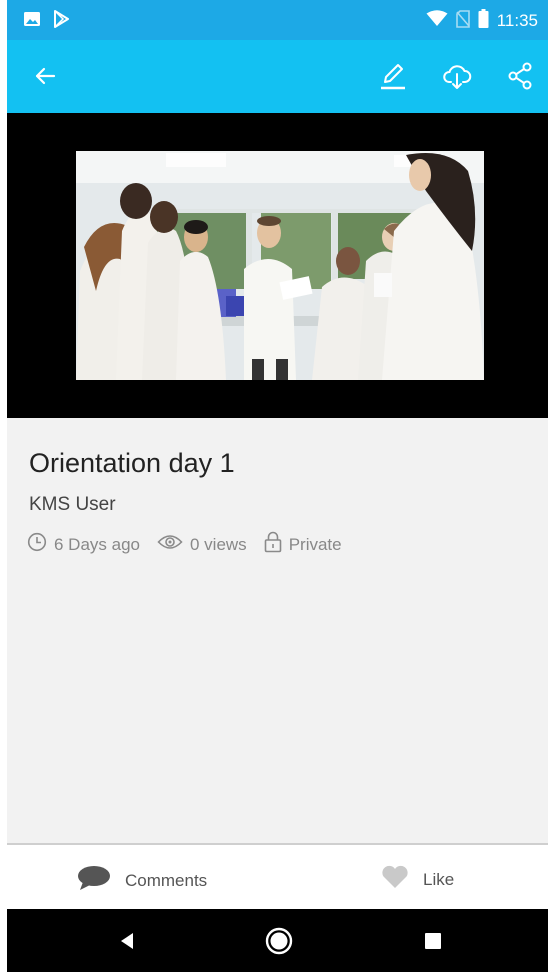  I want to click on eye-icon, so click(170, 544).